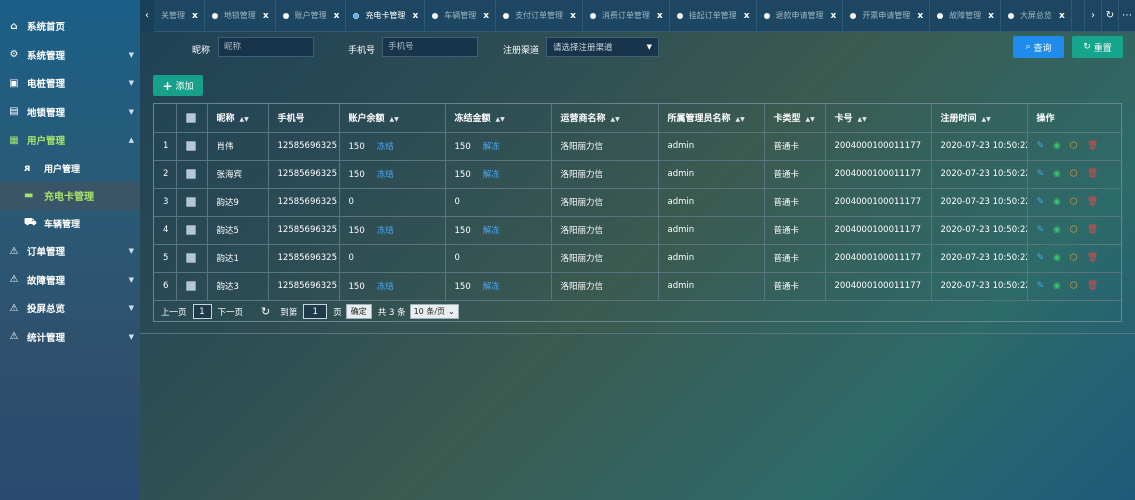 Image resolution: width=1135 pixels, height=500 pixels. What do you see at coordinates (70, 337) in the screenshot?
I see `nav-item-statistics: ⚠ 统计管理 ▼` at bounding box center [70, 337].